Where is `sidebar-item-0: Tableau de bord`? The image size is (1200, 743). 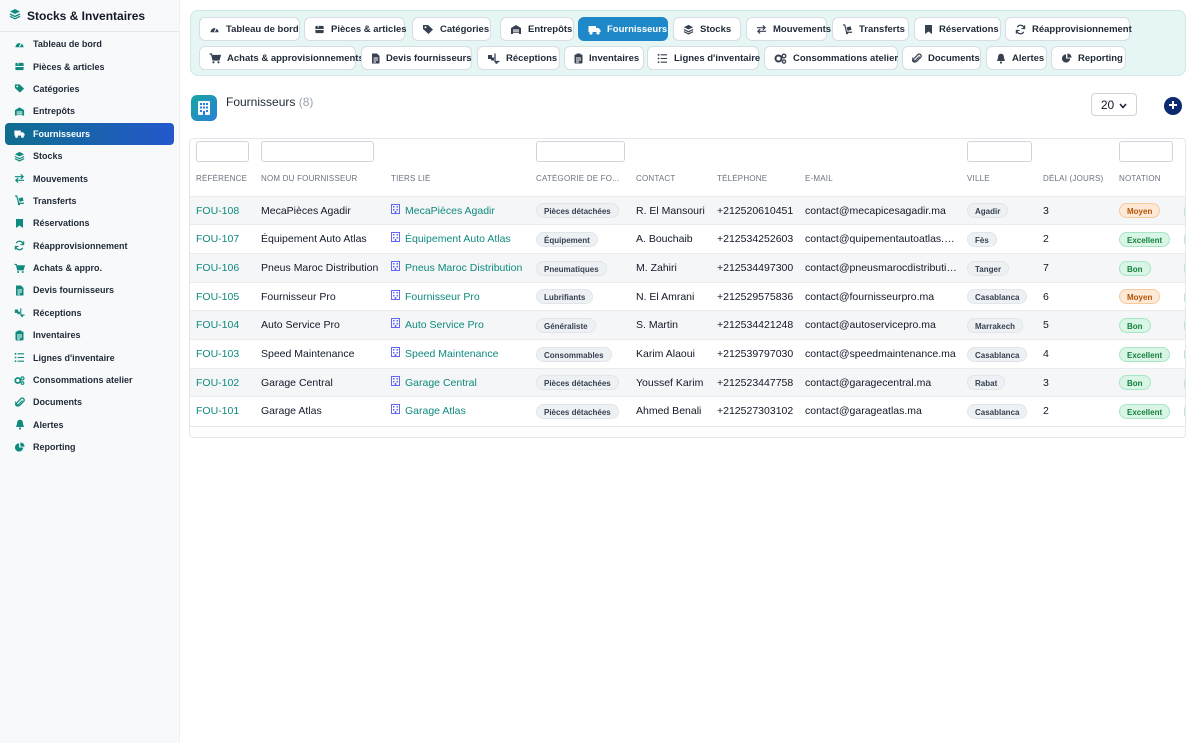 sidebar-item-0: Tableau de bord is located at coordinates (89, 44).